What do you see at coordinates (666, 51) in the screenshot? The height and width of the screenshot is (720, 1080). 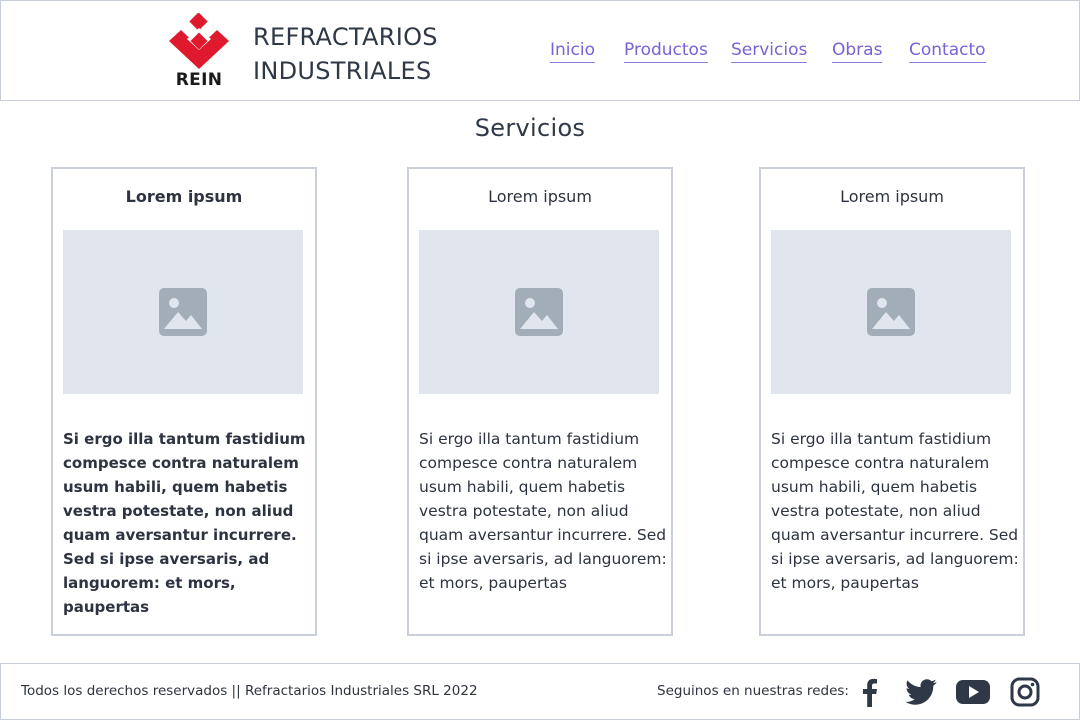 I see `nav-link-productos: Productos` at bounding box center [666, 51].